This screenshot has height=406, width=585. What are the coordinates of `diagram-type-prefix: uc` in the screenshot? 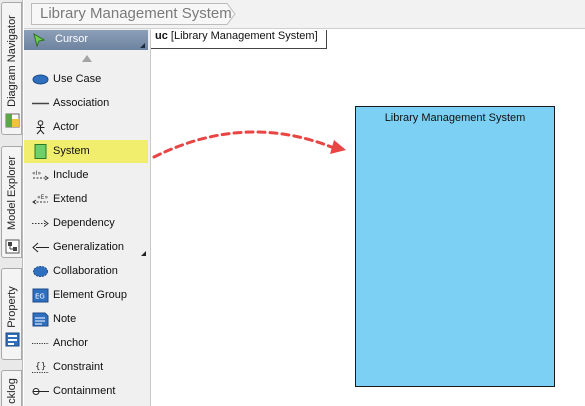 It's located at (161, 36).